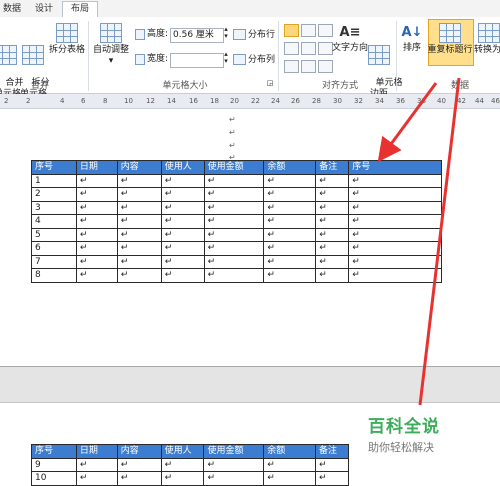  Describe the element at coordinates (401, 447) in the screenshot. I see `watermark-subtitle: 助你轻松解决` at that location.